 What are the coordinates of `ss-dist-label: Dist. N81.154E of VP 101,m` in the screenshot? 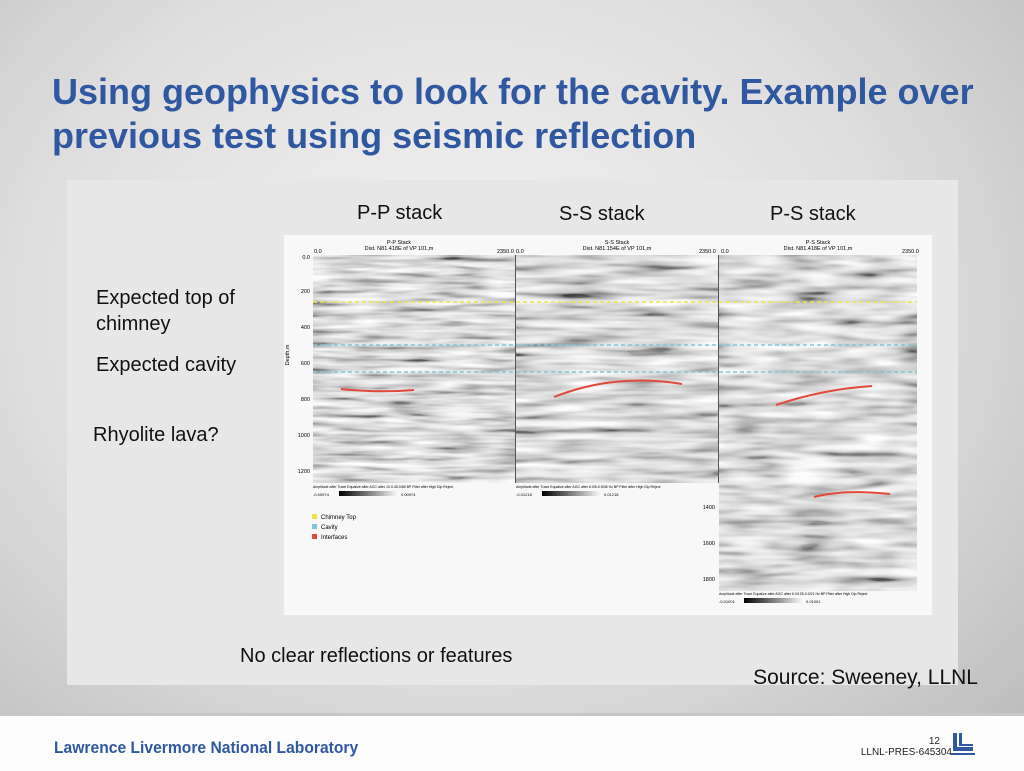 It's located at (617, 249).